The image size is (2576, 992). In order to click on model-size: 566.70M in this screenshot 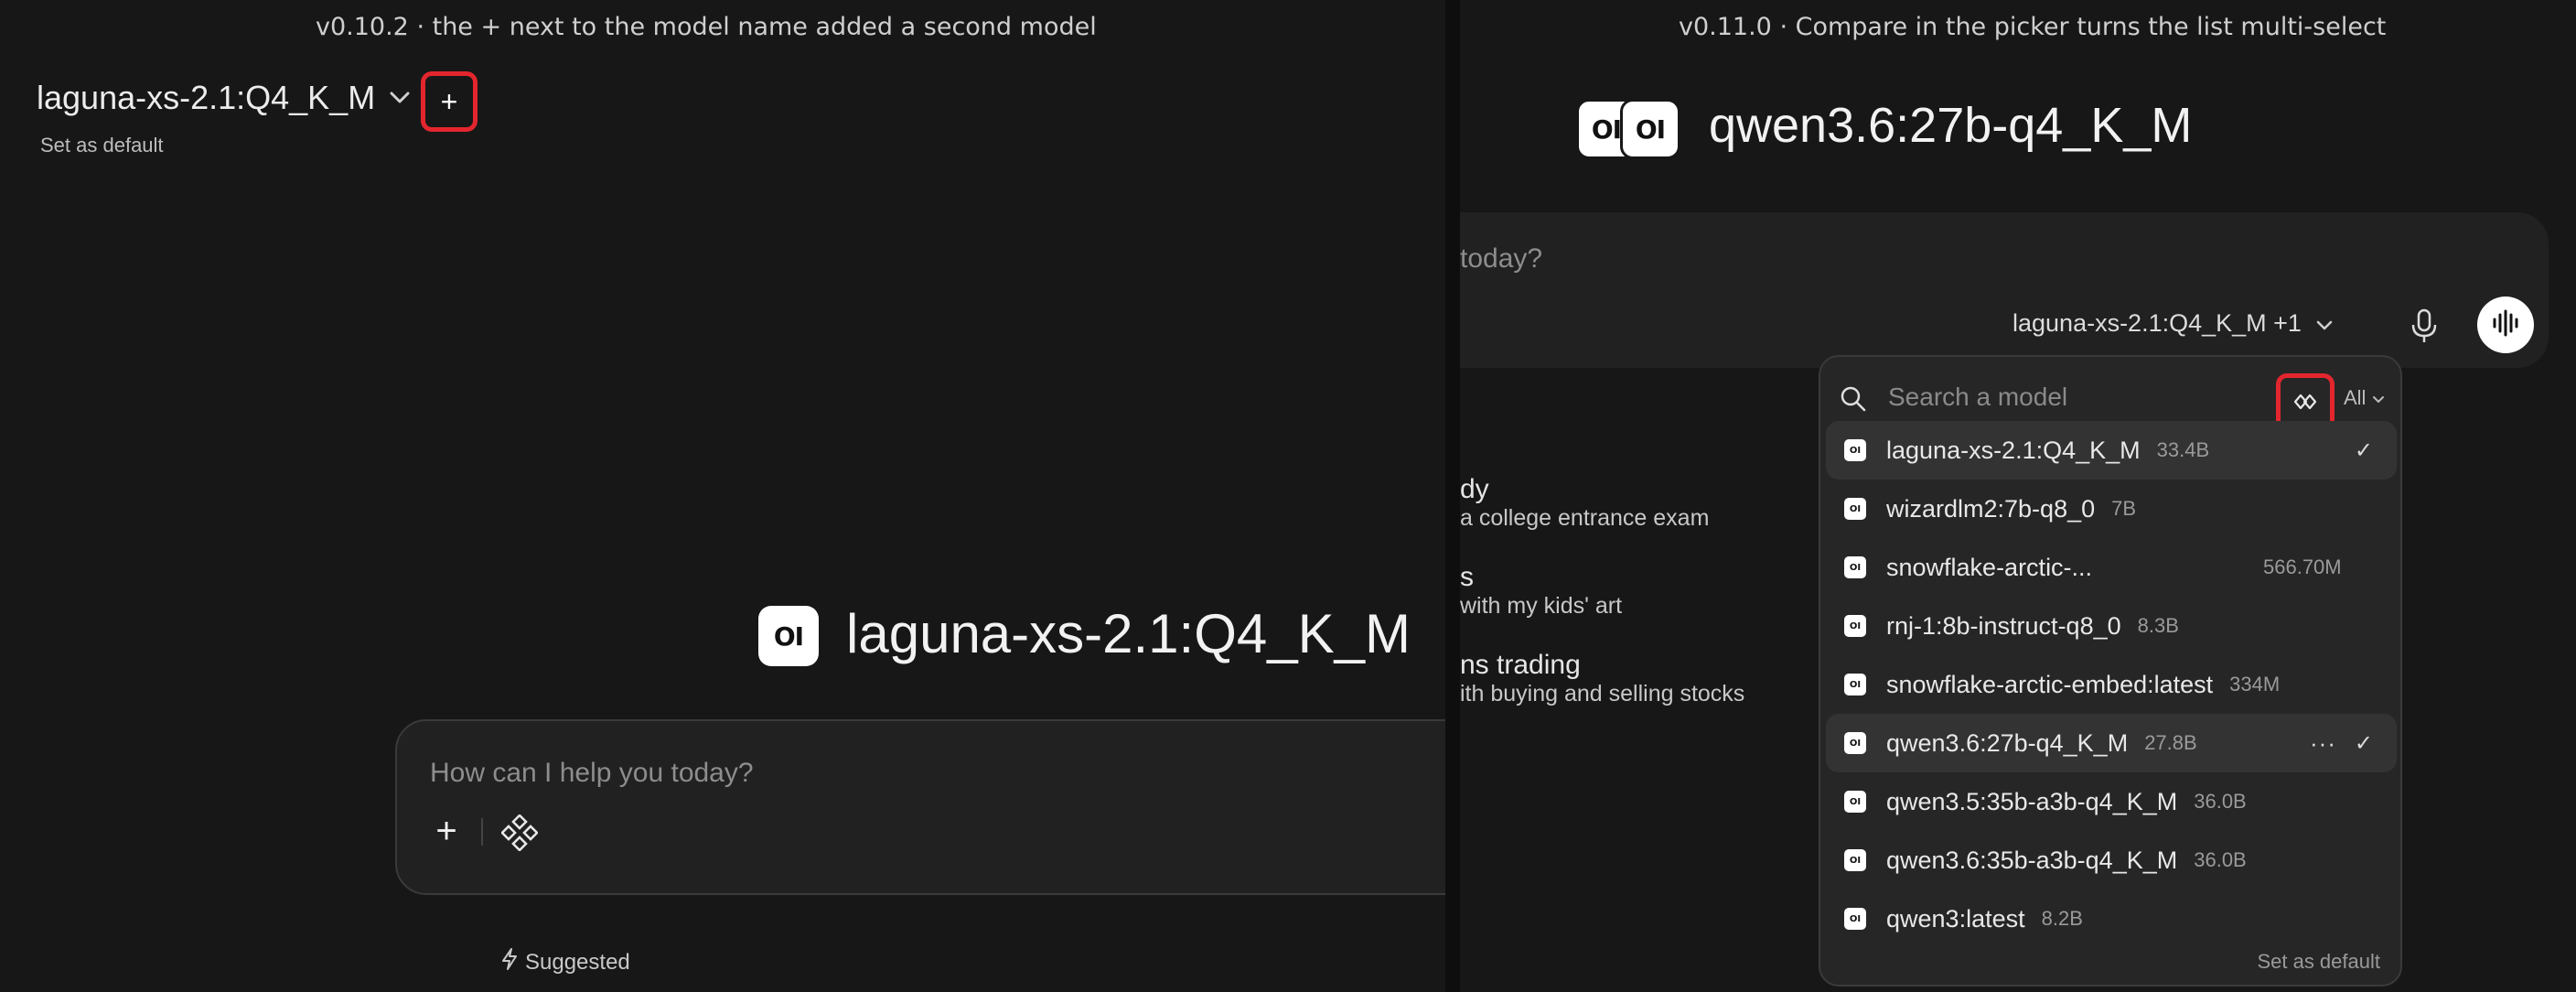, I will do `click(2302, 566)`.